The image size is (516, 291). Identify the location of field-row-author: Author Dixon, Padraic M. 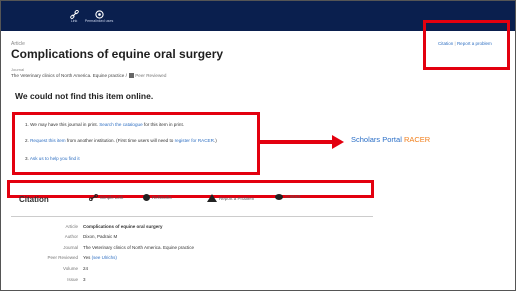
(191, 238).